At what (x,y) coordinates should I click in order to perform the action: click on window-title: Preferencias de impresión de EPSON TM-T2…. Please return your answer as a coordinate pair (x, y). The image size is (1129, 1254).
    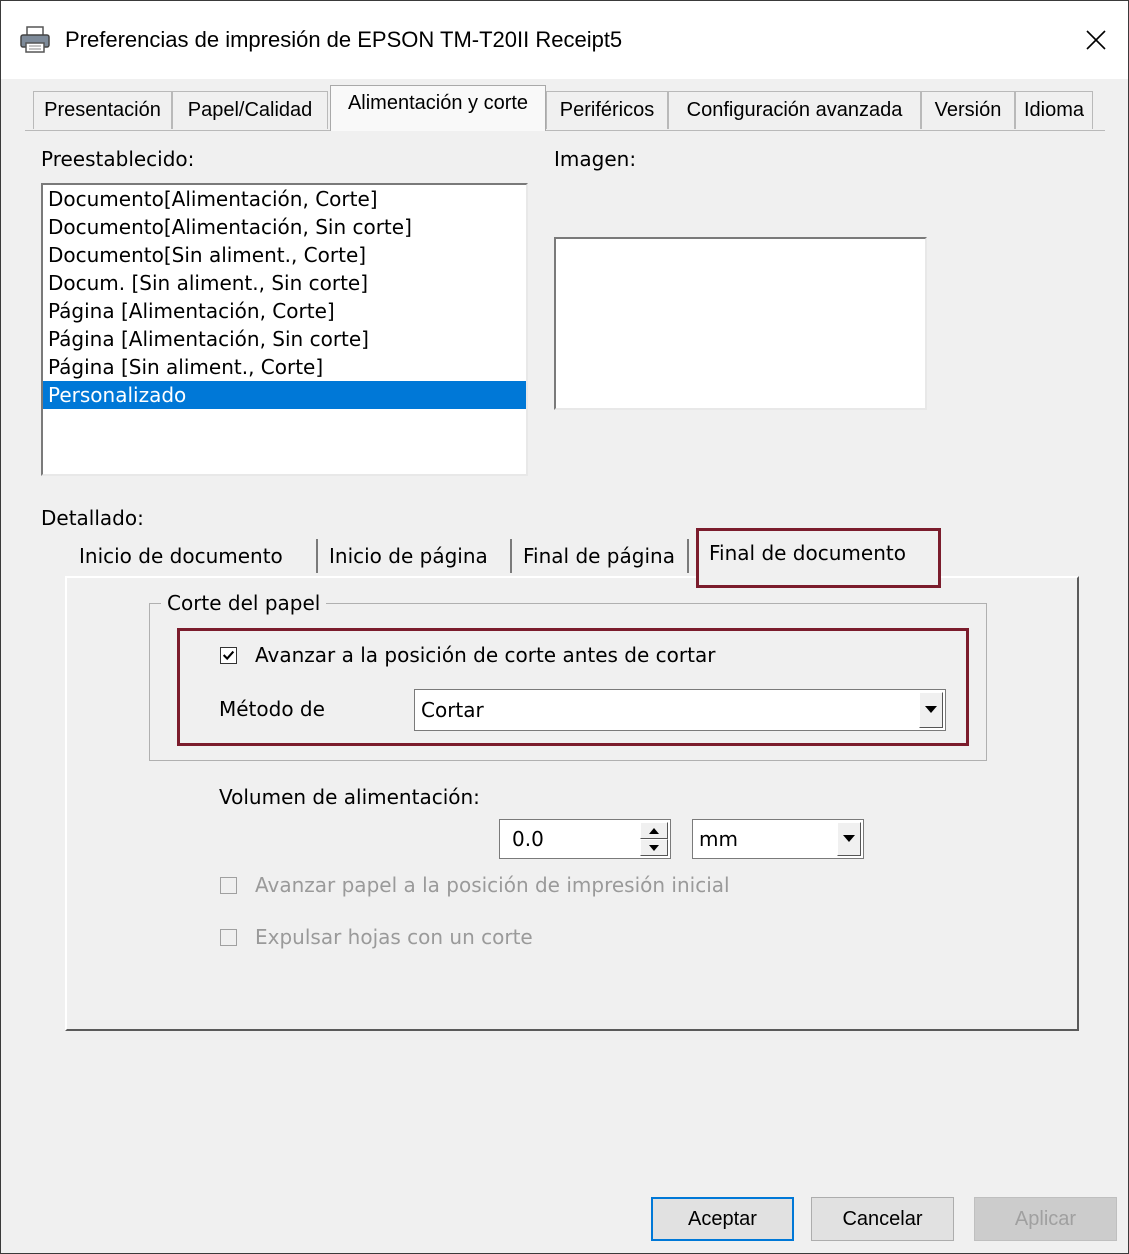
    Looking at the image, I should click on (344, 39).